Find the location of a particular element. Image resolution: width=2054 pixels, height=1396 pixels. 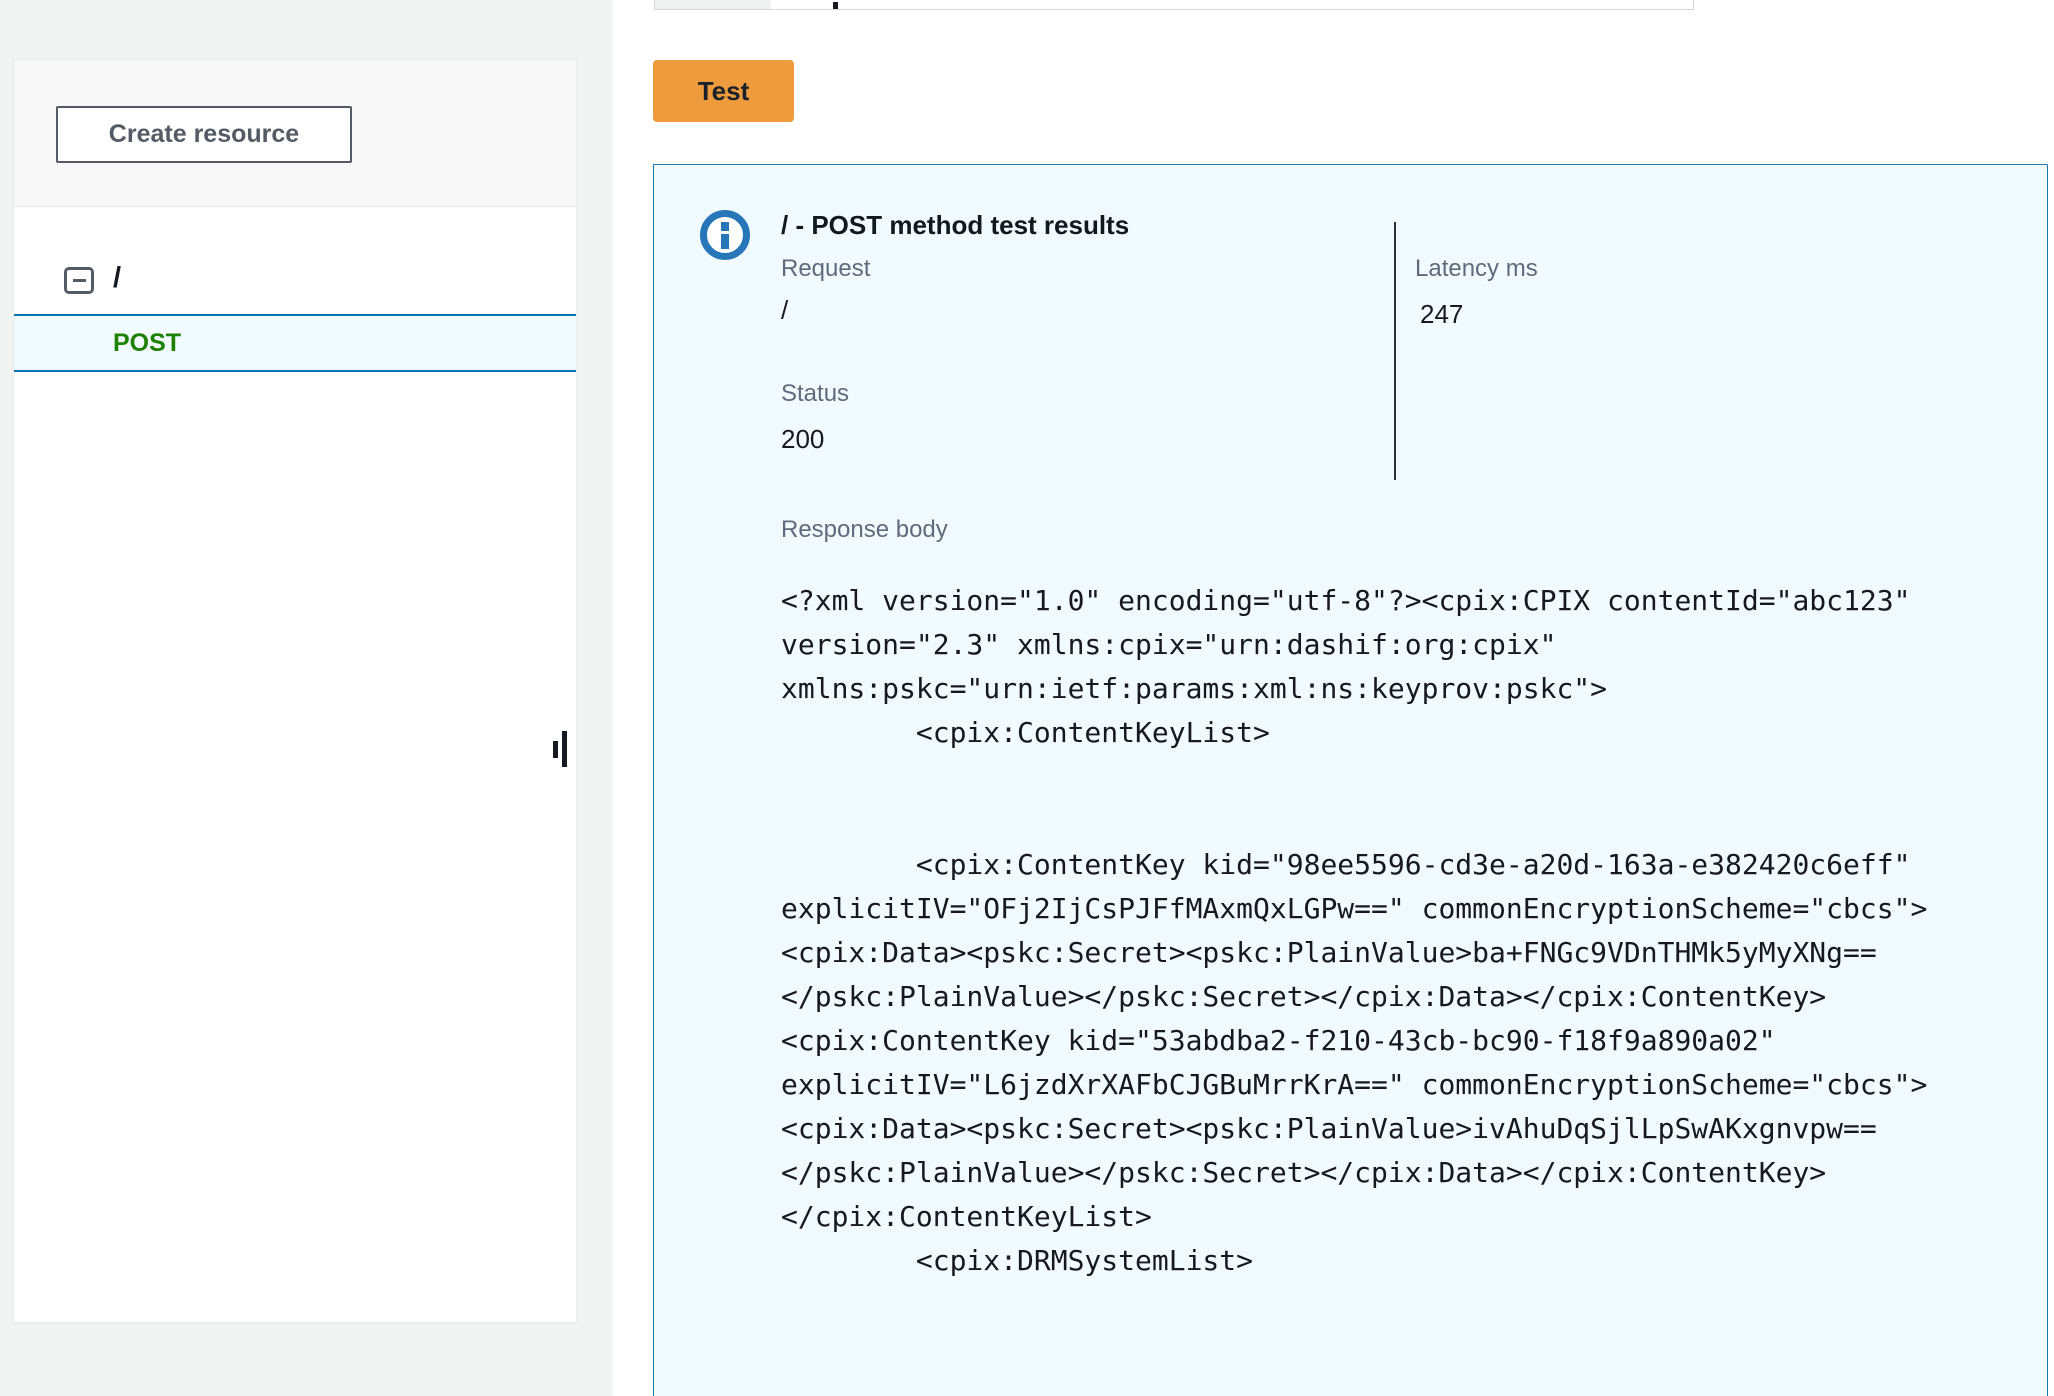

clipped-form-field is located at coordinates (1174, 5).